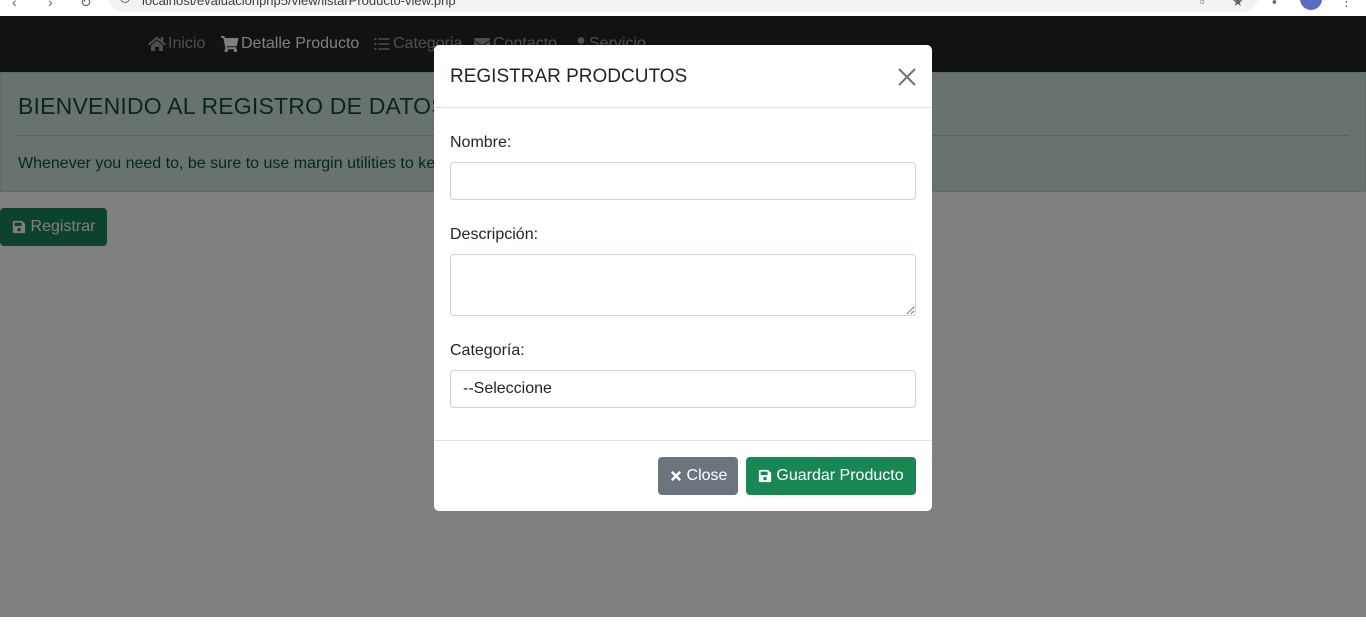  Describe the element at coordinates (50, 5) in the screenshot. I see `forward-icon: ›` at that location.